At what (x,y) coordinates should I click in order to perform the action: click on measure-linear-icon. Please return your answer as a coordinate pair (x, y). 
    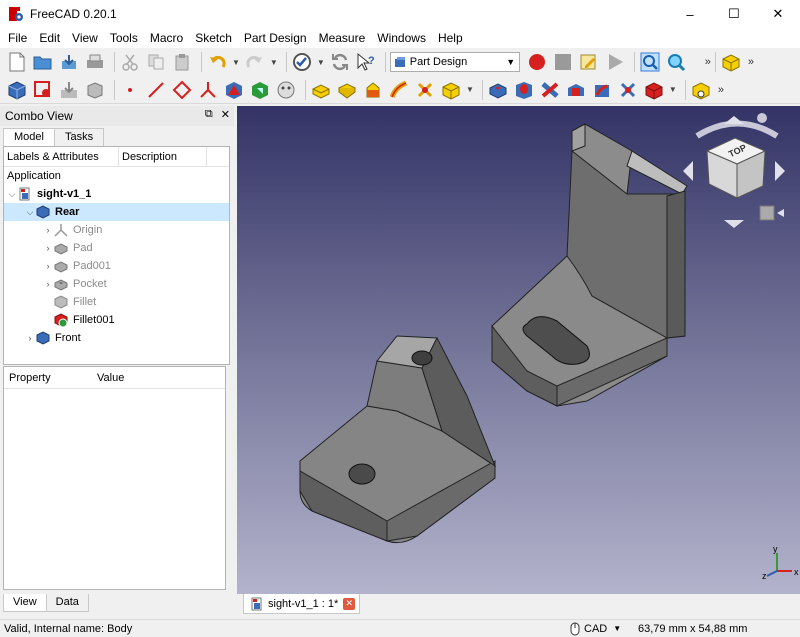
    Looking at the image, I should click on (701, 90).